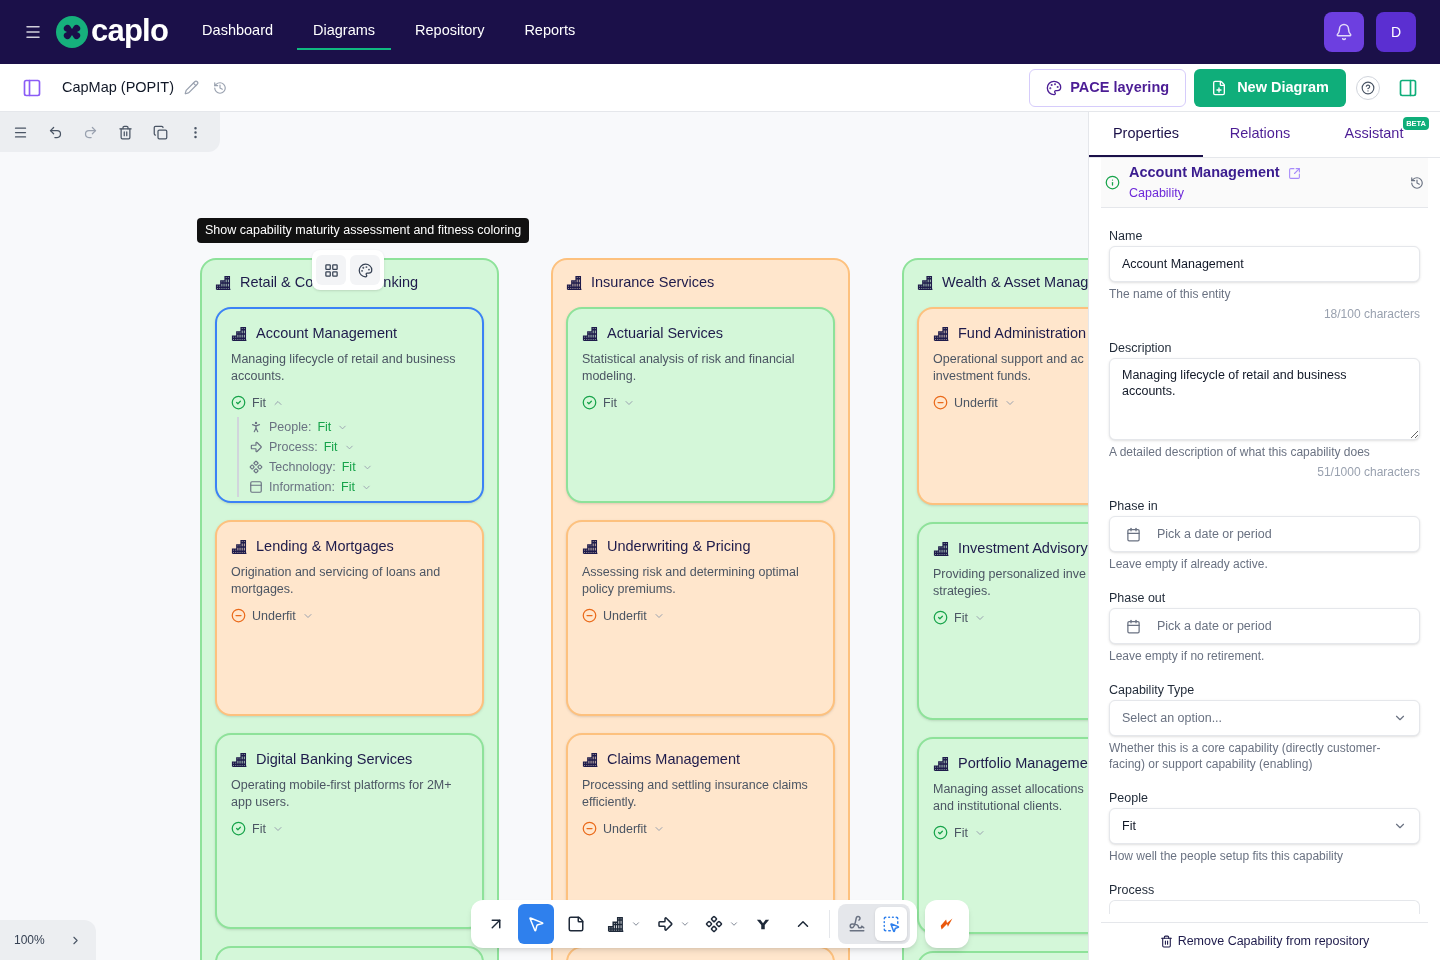 This screenshot has height=960, width=1440. What do you see at coordinates (1023, 763) in the screenshot?
I see `card-title: Portfolio Manageme` at bounding box center [1023, 763].